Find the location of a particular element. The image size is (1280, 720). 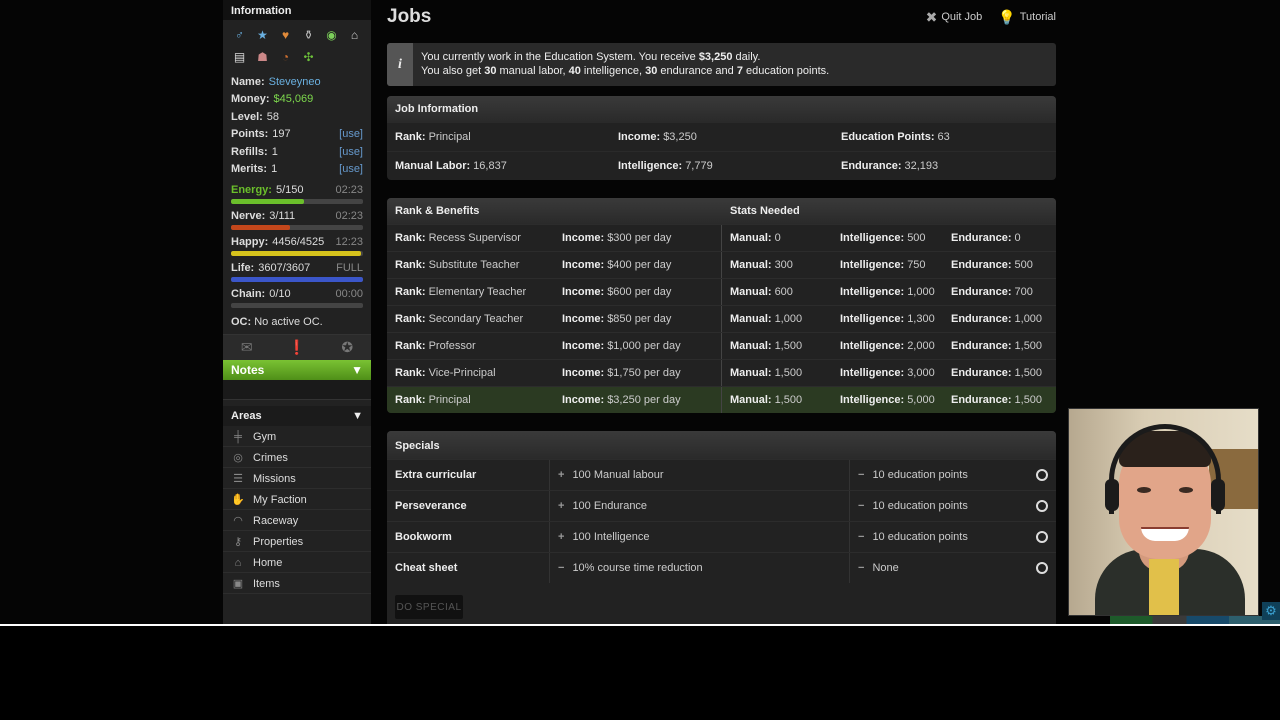

sidebar-item-my-faction: ✋ My Faction is located at coordinates (297, 500).